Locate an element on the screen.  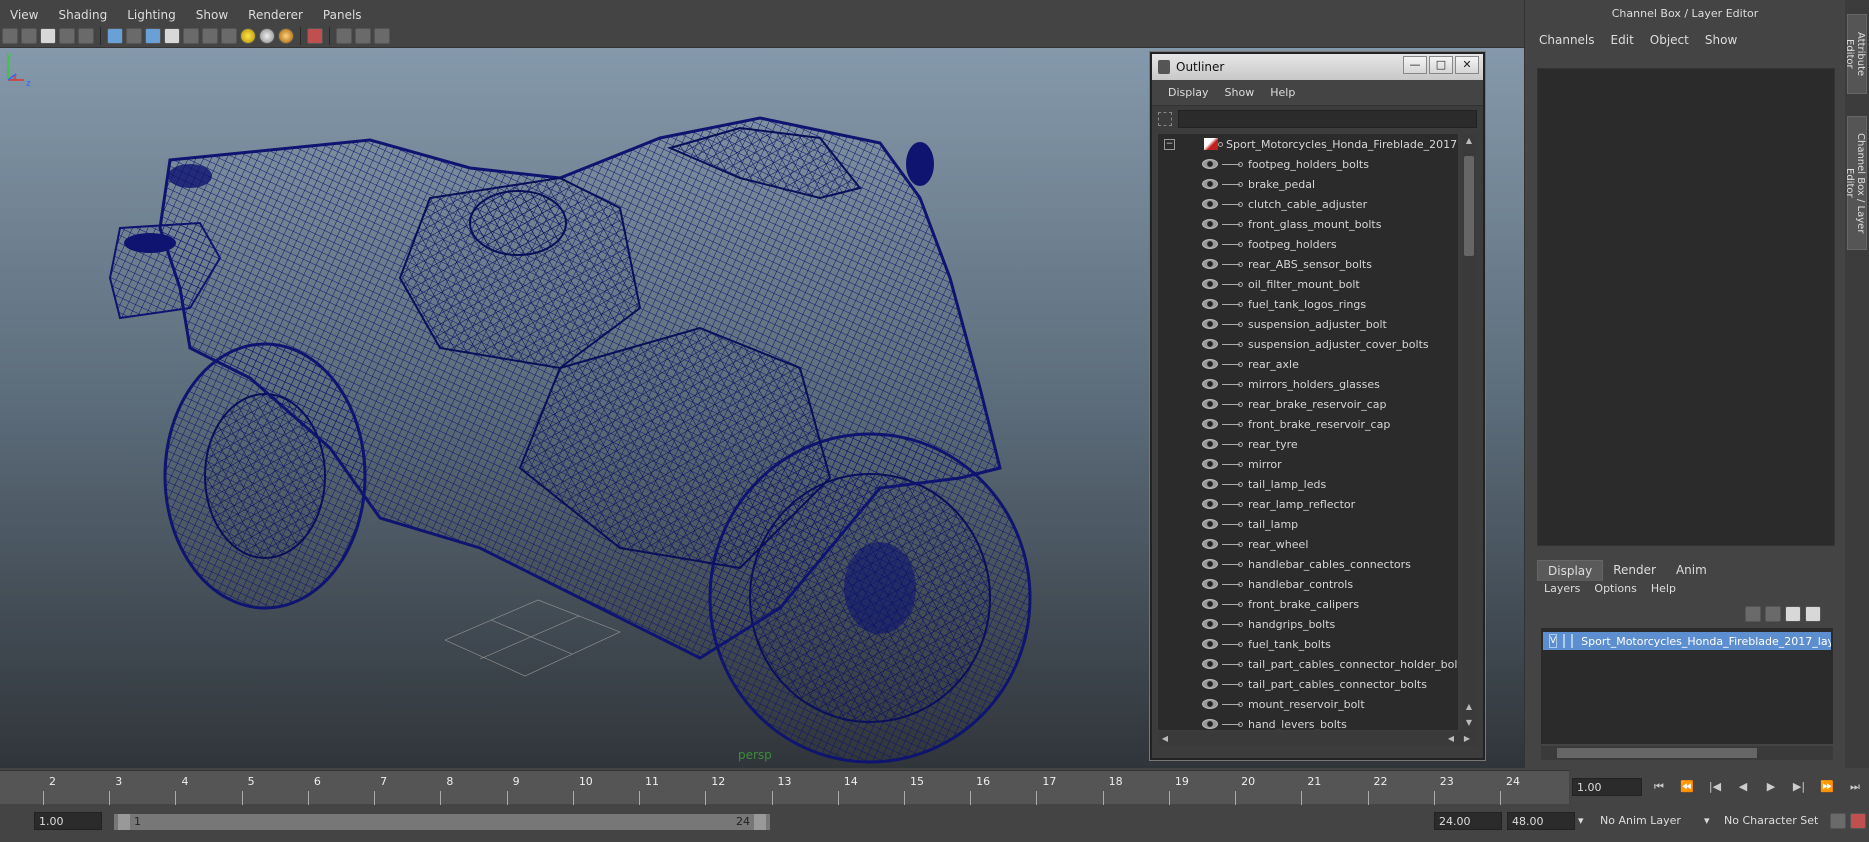
menu-object: Object is located at coordinates (1669, 40).